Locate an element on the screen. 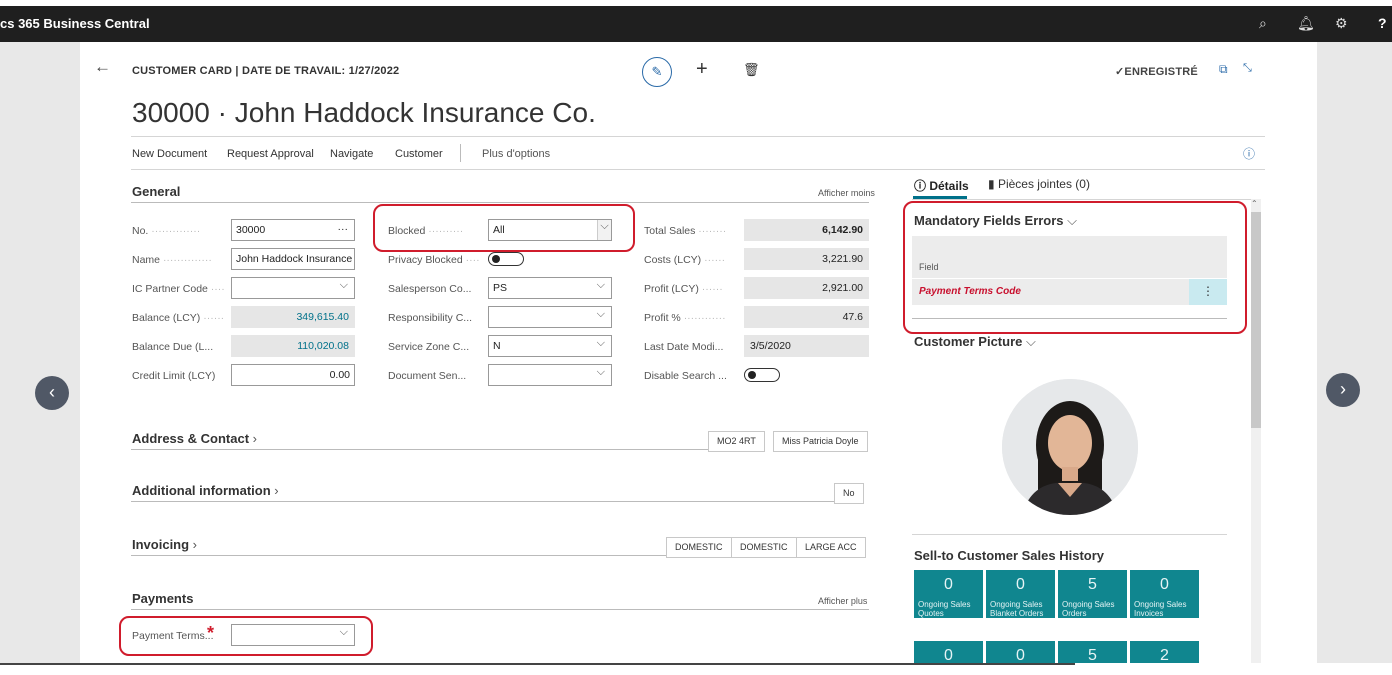 This screenshot has height=675, width=1392. section-payments-title: Payments is located at coordinates (162, 598).